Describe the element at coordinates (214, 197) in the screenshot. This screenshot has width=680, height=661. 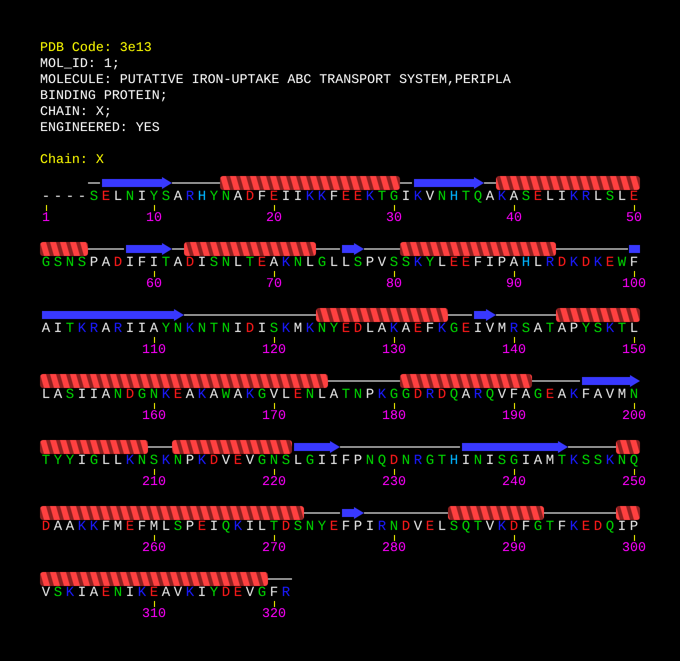
I see `residue-letter: Y` at that location.